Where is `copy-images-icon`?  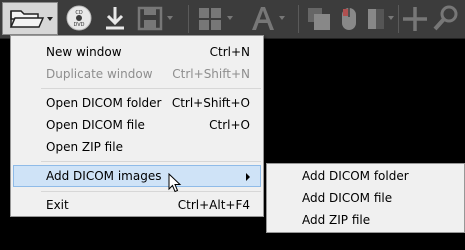
copy-images-icon is located at coordinates (319, 19).